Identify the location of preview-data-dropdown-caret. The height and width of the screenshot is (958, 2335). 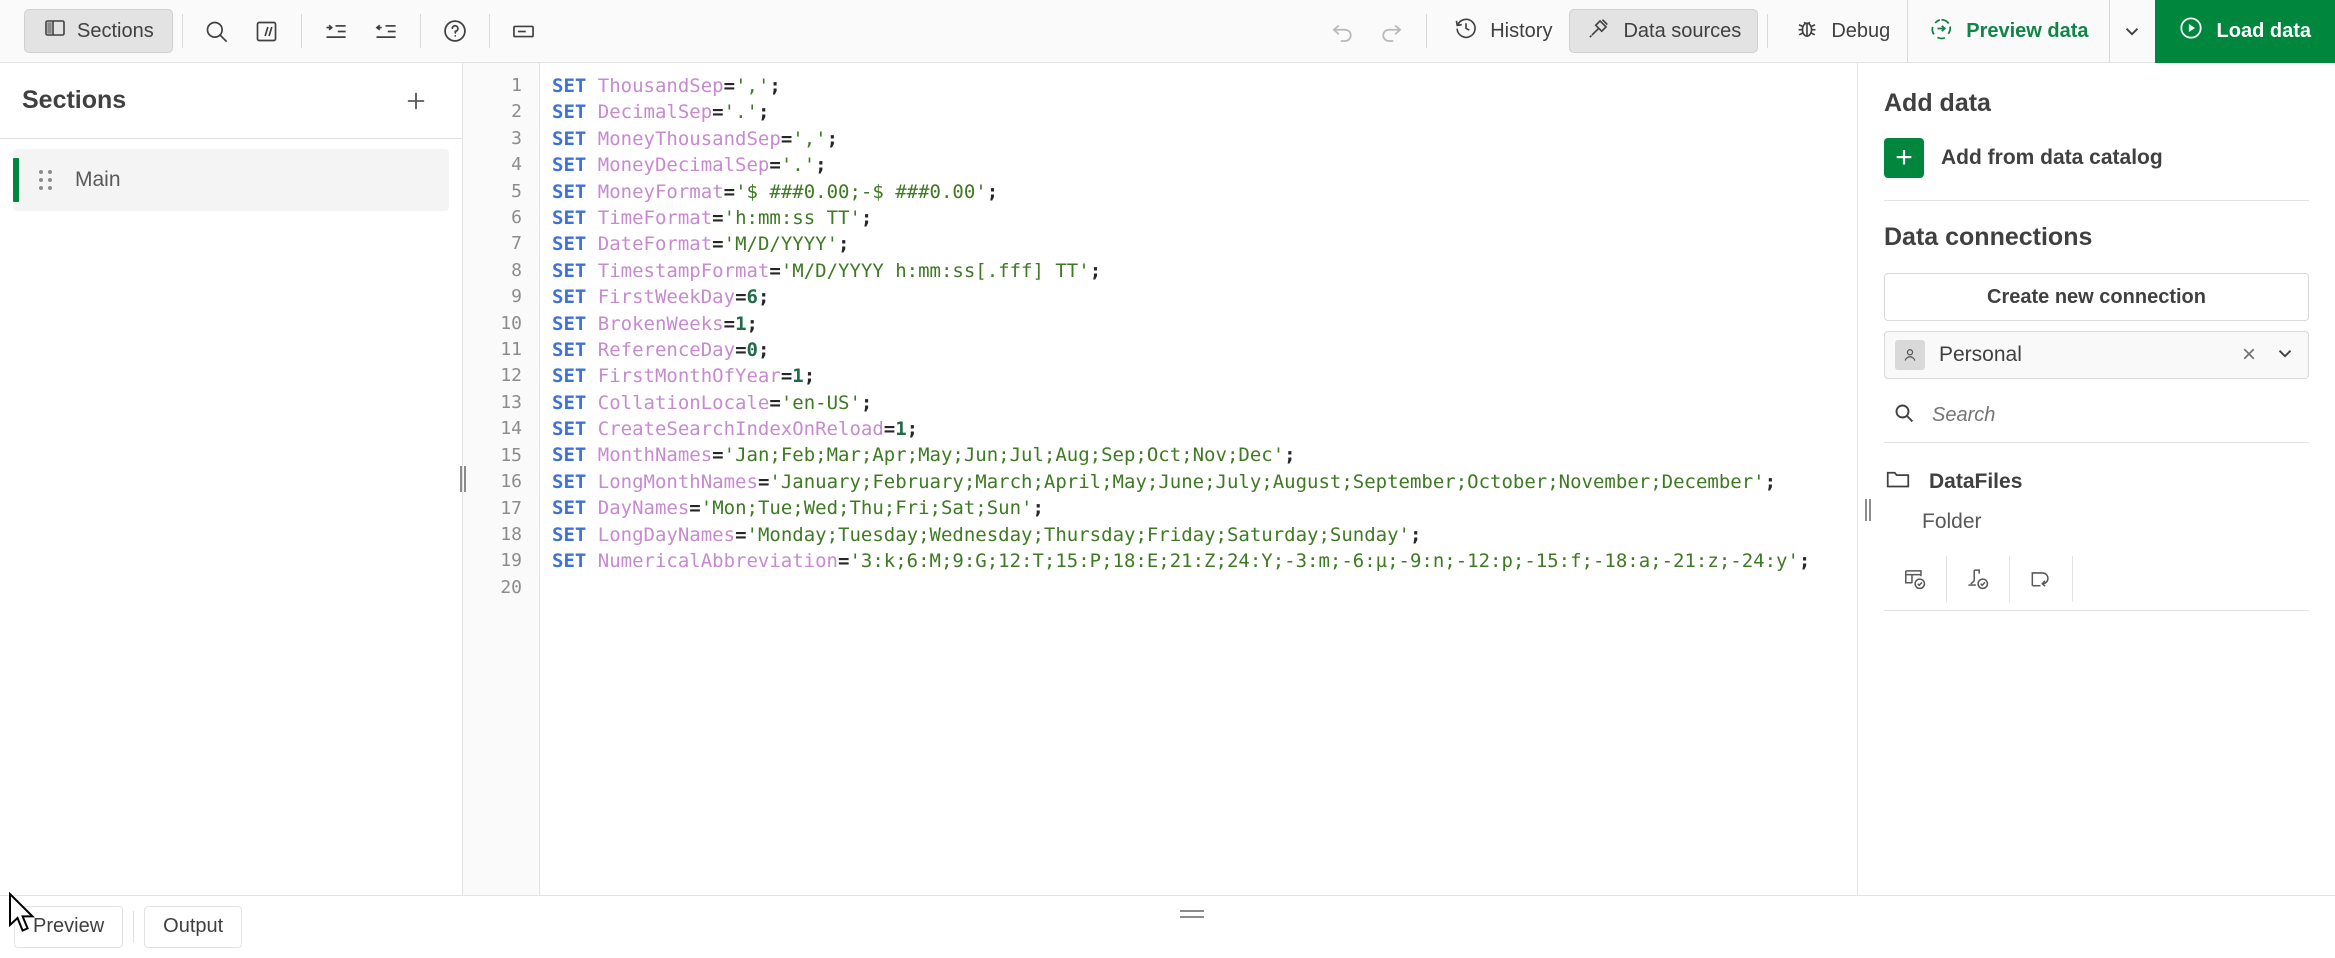
(2131, 31).